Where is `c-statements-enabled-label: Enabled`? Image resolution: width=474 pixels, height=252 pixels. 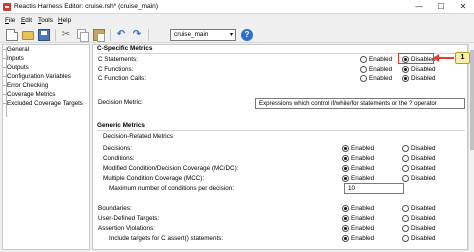
c-statements-enabled-label: Enabled is located at coordinates (381, 59).